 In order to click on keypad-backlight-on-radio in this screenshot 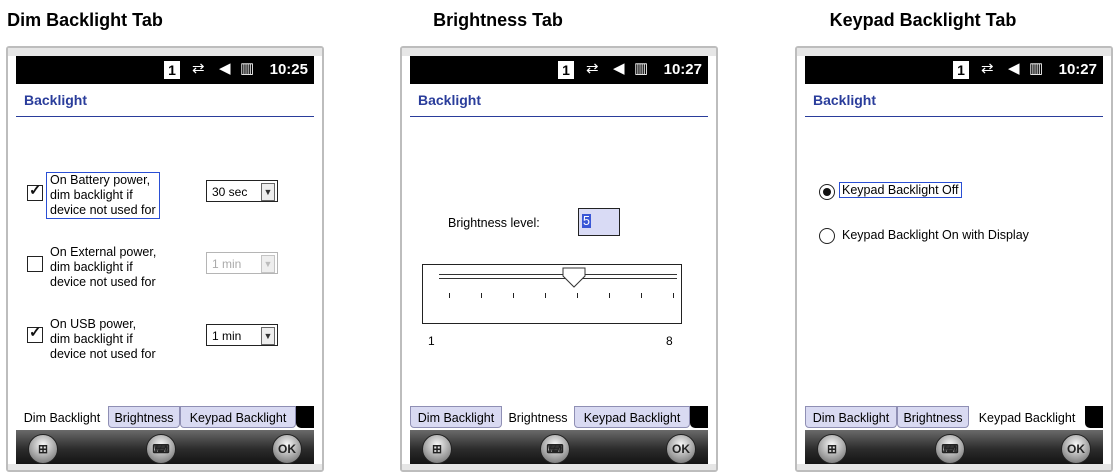, I will do `click(827, 236)`.